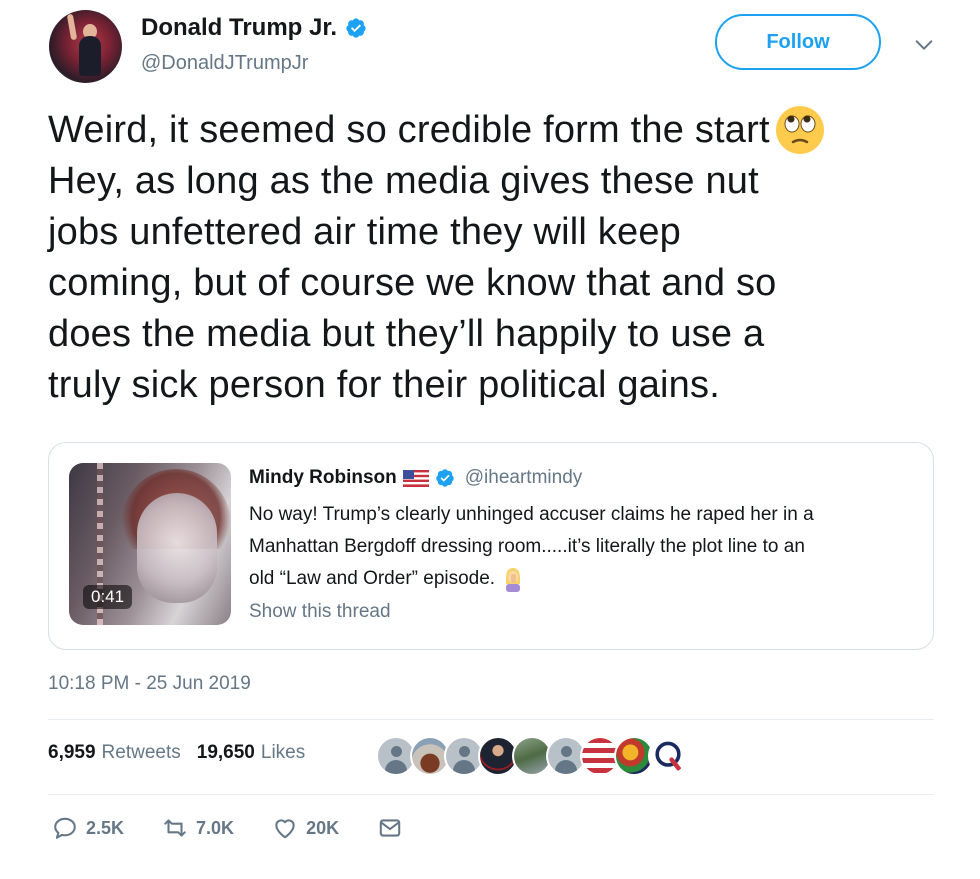 Image resolution: width=980 pixels, height=879 pixels. I want to click on tweet-stats: 6,959 Retweets 19,650 Likes, so click(176, 753).